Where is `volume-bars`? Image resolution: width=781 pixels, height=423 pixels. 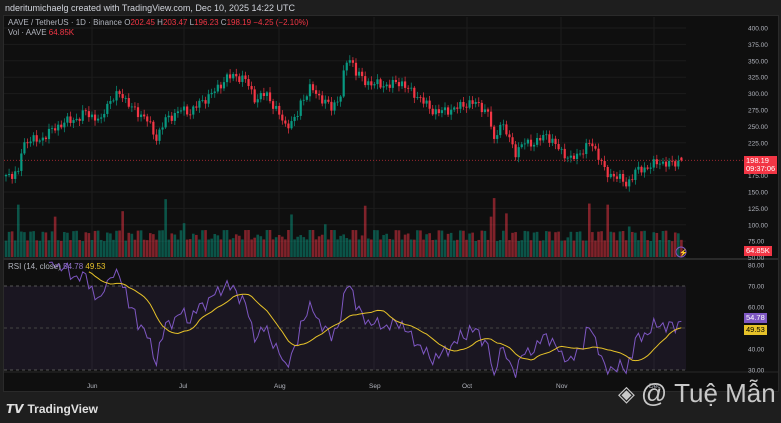 volume-bars is located at coordinates (343, 227).